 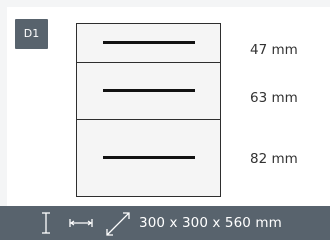 What do you see at coordinates (81, 223) in the screenshot?
I see `width-icon` at bounding box center [81, 223].